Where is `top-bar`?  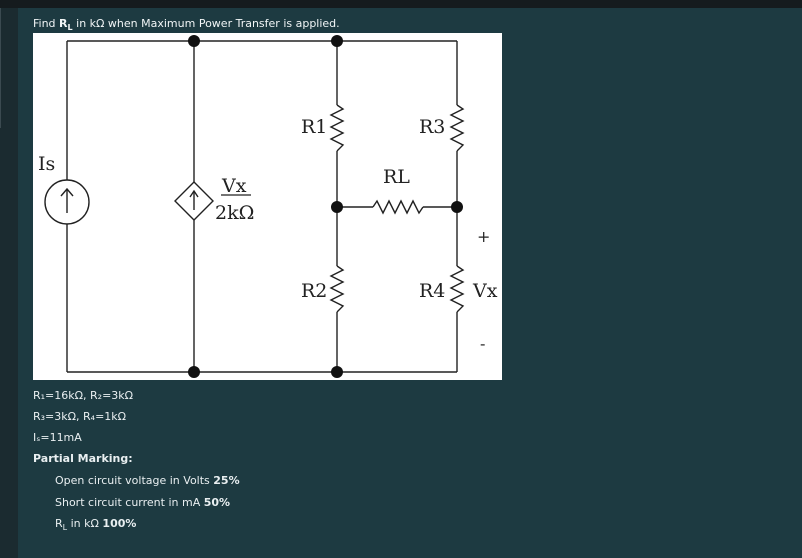
top-bar is located at coordinates (401, 4).